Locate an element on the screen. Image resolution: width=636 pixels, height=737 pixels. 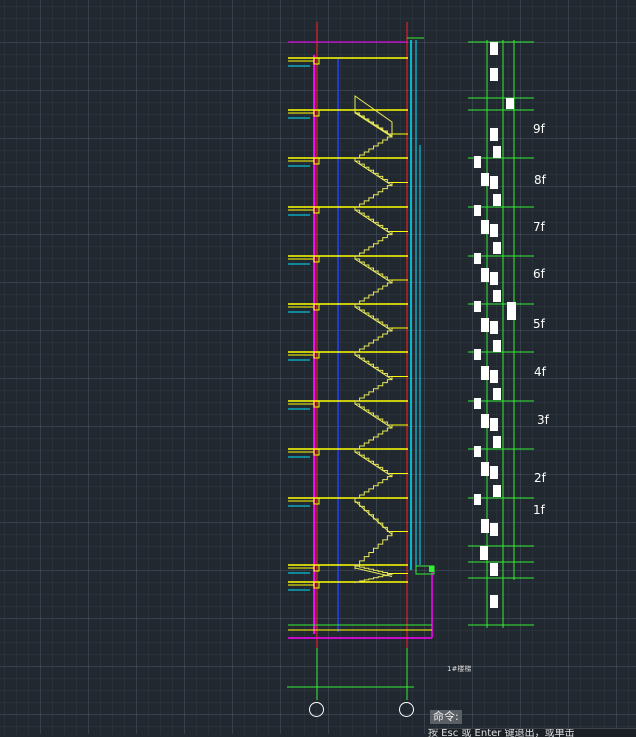
axis-bubble-left is located at coordinates (316, 709).